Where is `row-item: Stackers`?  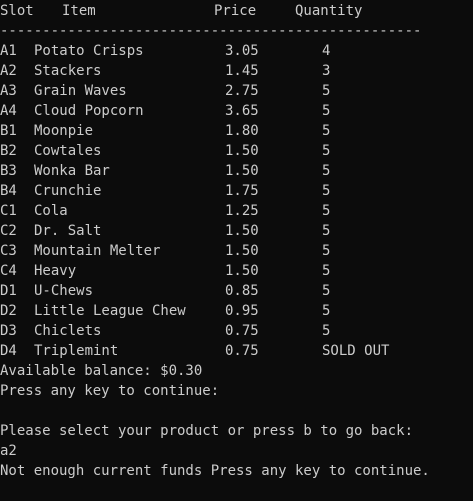 row-item: Stackers is located at coordinates (68, 71).